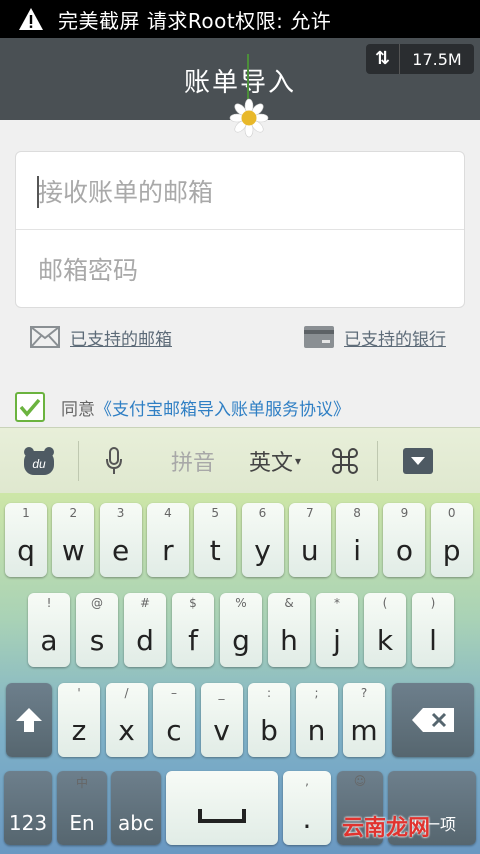 Image resolution: width=480 pixels, height=854 pixels. I want to click on key-f-label: f, so click(193, 640).